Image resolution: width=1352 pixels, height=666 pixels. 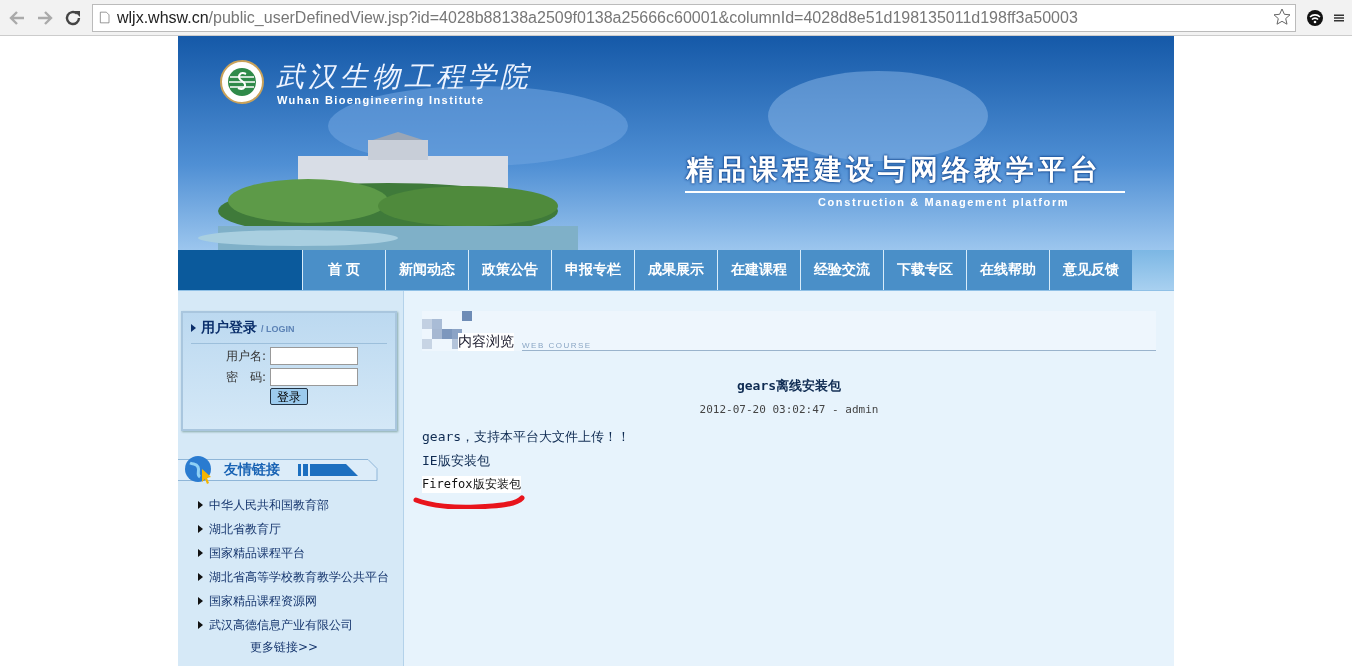 What do you see at coordinates (471, 484) in the screenshot?
I see `article-text: Firefox版安装包` at bounding box center [471, 484].